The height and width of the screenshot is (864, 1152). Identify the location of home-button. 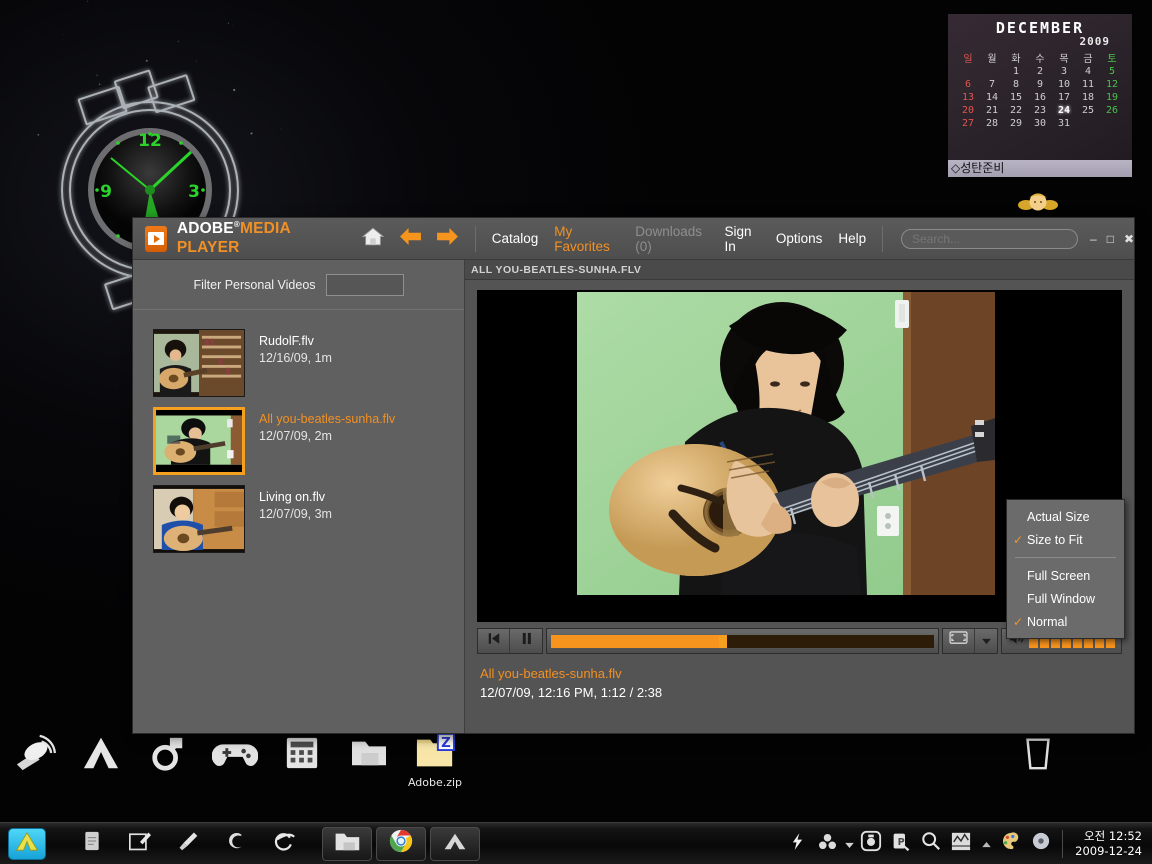
(373, 239).